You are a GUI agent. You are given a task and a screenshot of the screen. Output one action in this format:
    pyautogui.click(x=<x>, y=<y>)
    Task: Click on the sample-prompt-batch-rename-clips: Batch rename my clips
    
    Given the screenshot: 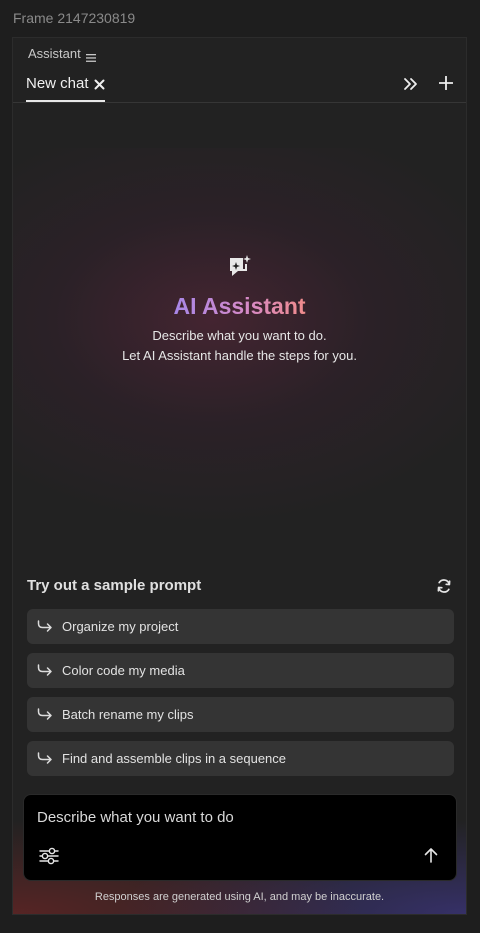 What is the action you would take?
    pyautogui.click(x=240, y=714)
    